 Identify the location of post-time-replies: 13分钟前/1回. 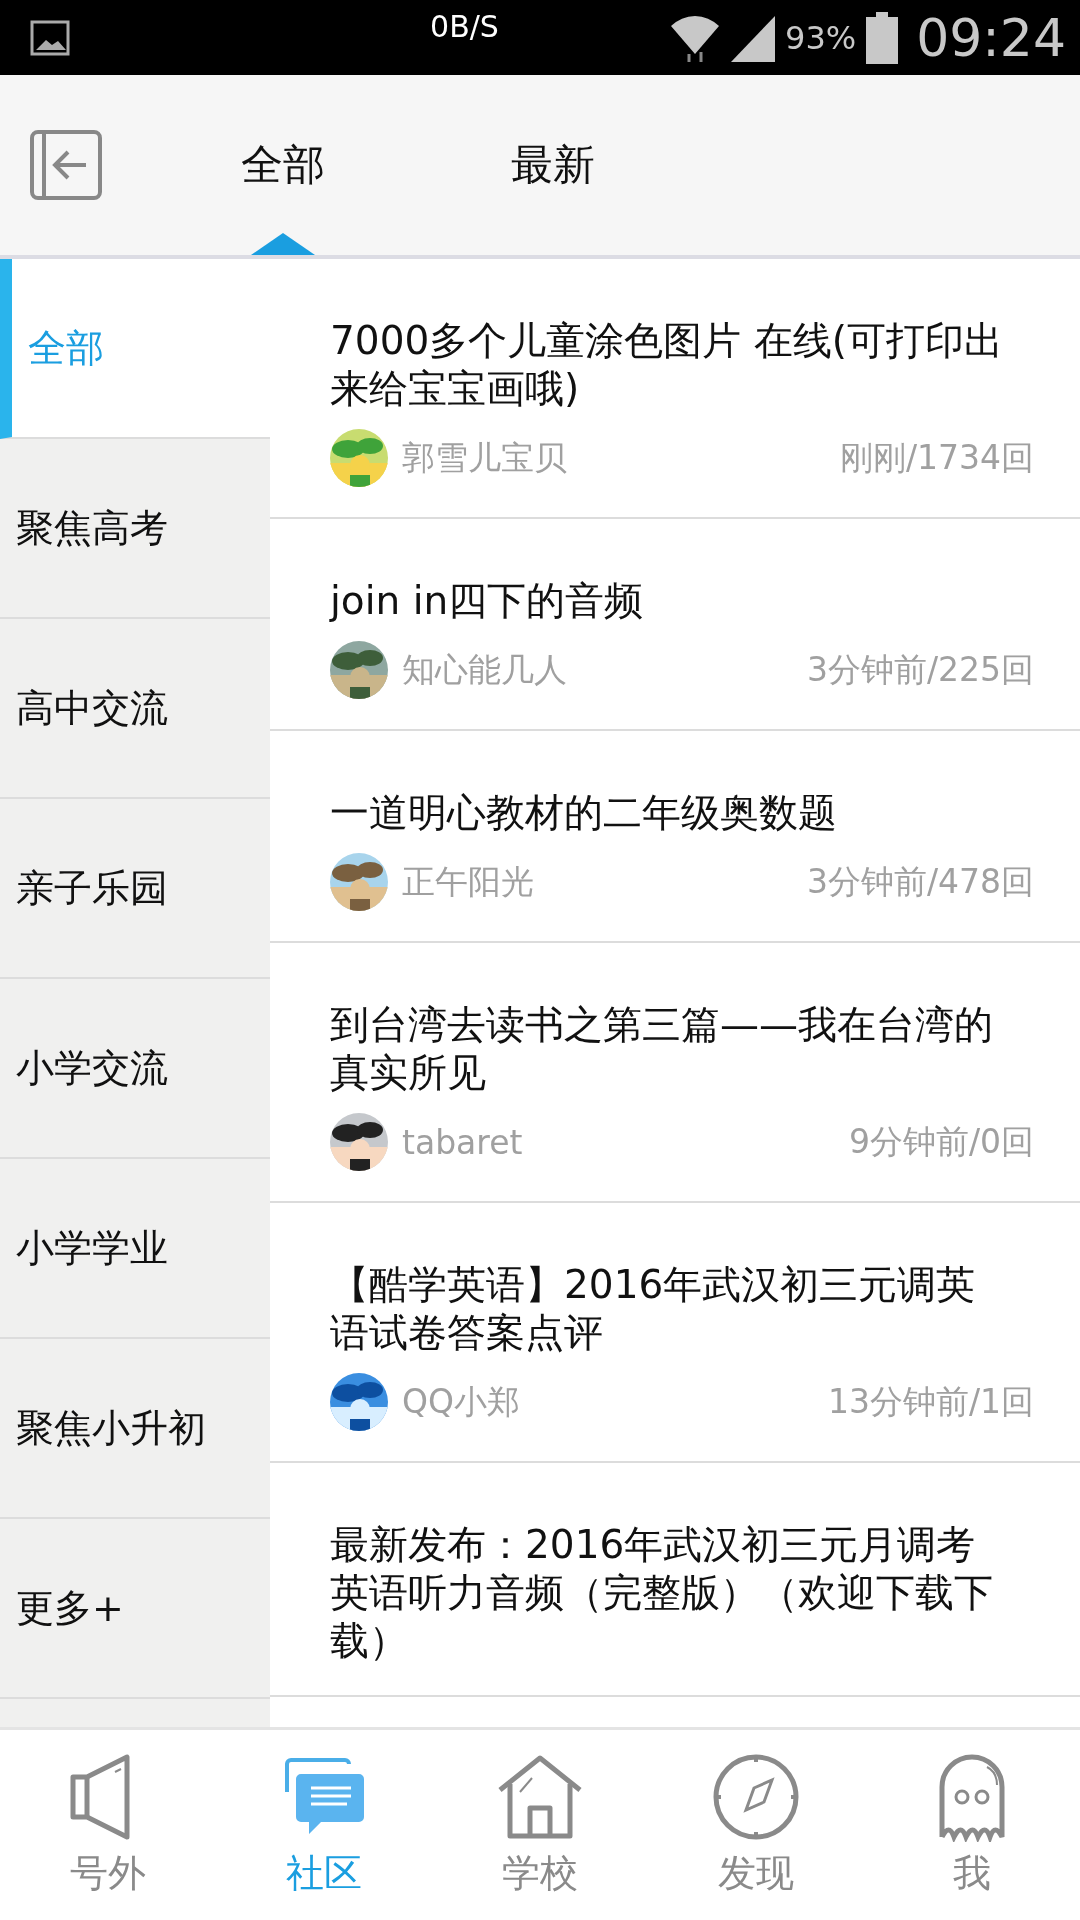
(930, 1401).